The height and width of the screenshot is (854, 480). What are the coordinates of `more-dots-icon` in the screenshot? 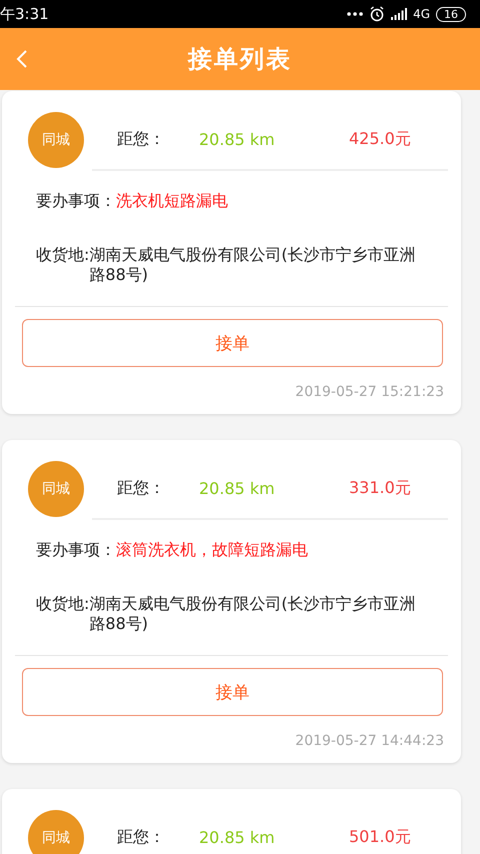 It's located at (355, 14).